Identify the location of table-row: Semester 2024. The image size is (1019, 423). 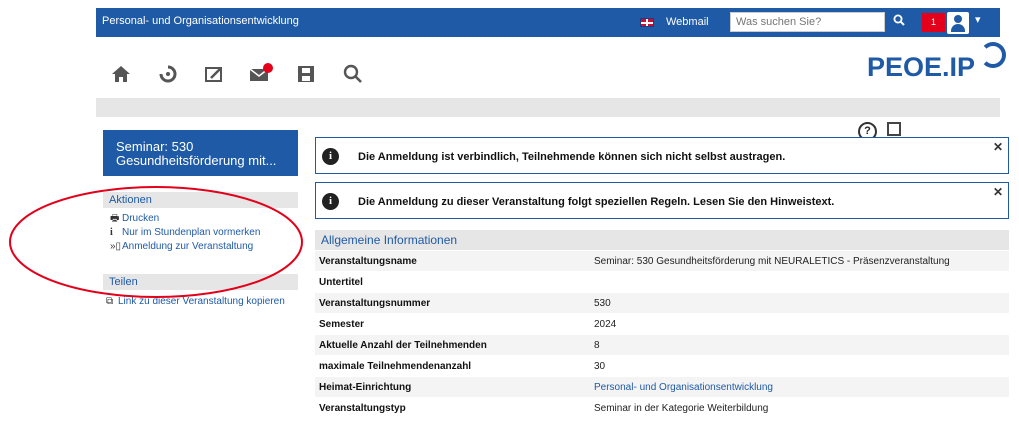
(662, 324).